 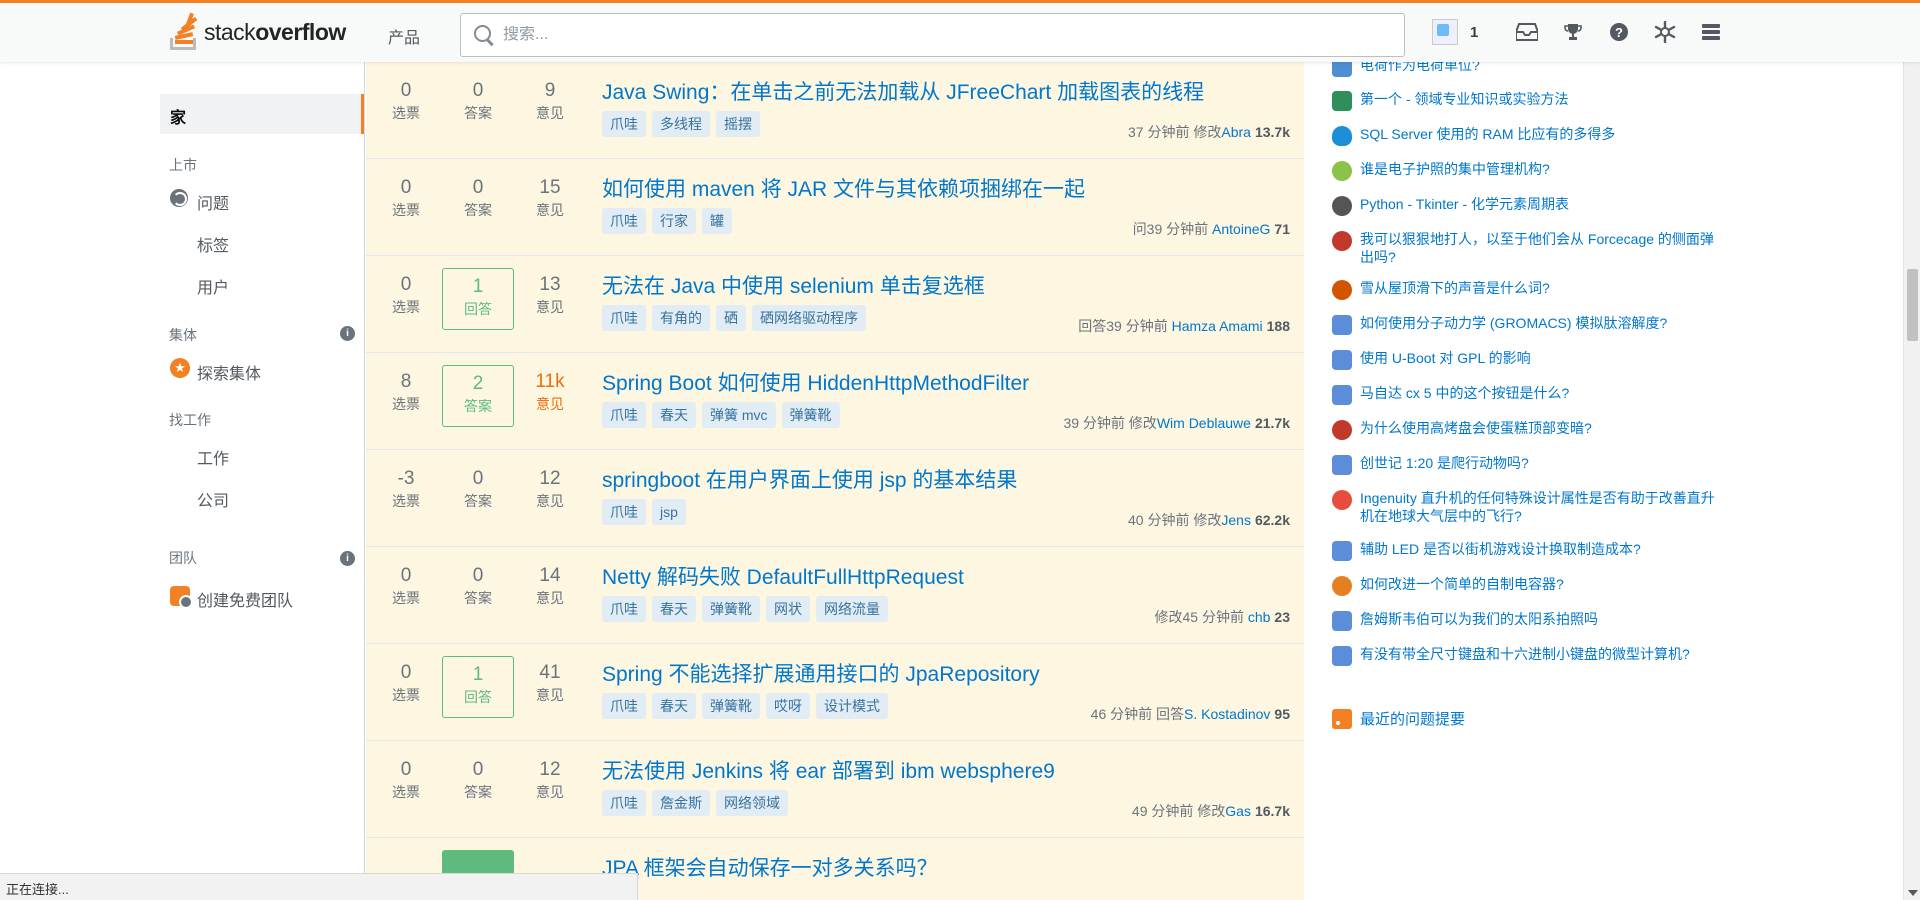 I want to click on question-title: JPA 框架会自动保存一对多关系吗？, so click(x=770, y=867).